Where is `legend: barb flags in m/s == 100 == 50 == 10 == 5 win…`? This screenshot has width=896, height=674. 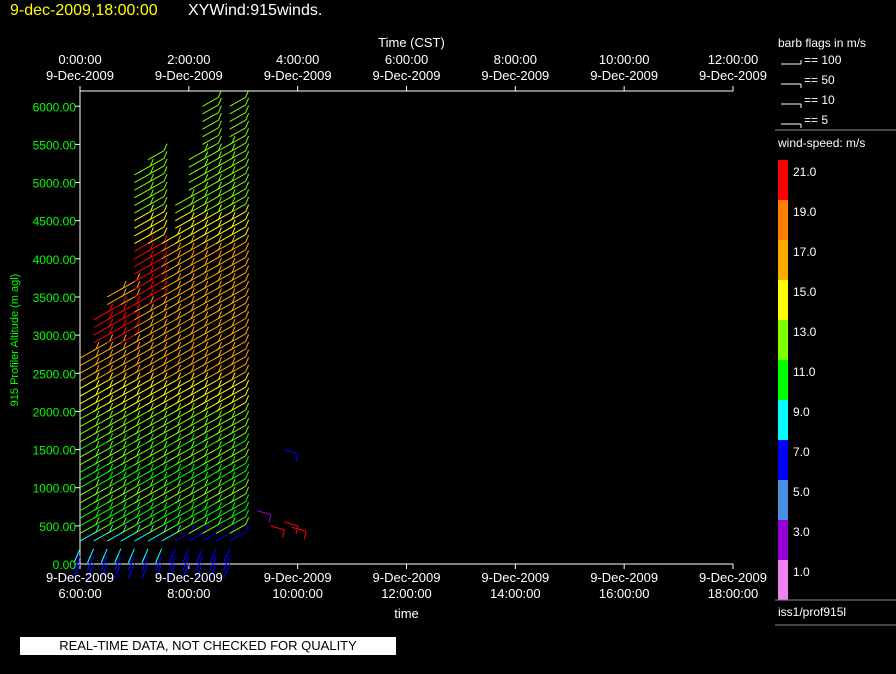 legend: barb flags in m/s == 100 == 50 == 10 == 5 win… is located at coordinates (835, 331).